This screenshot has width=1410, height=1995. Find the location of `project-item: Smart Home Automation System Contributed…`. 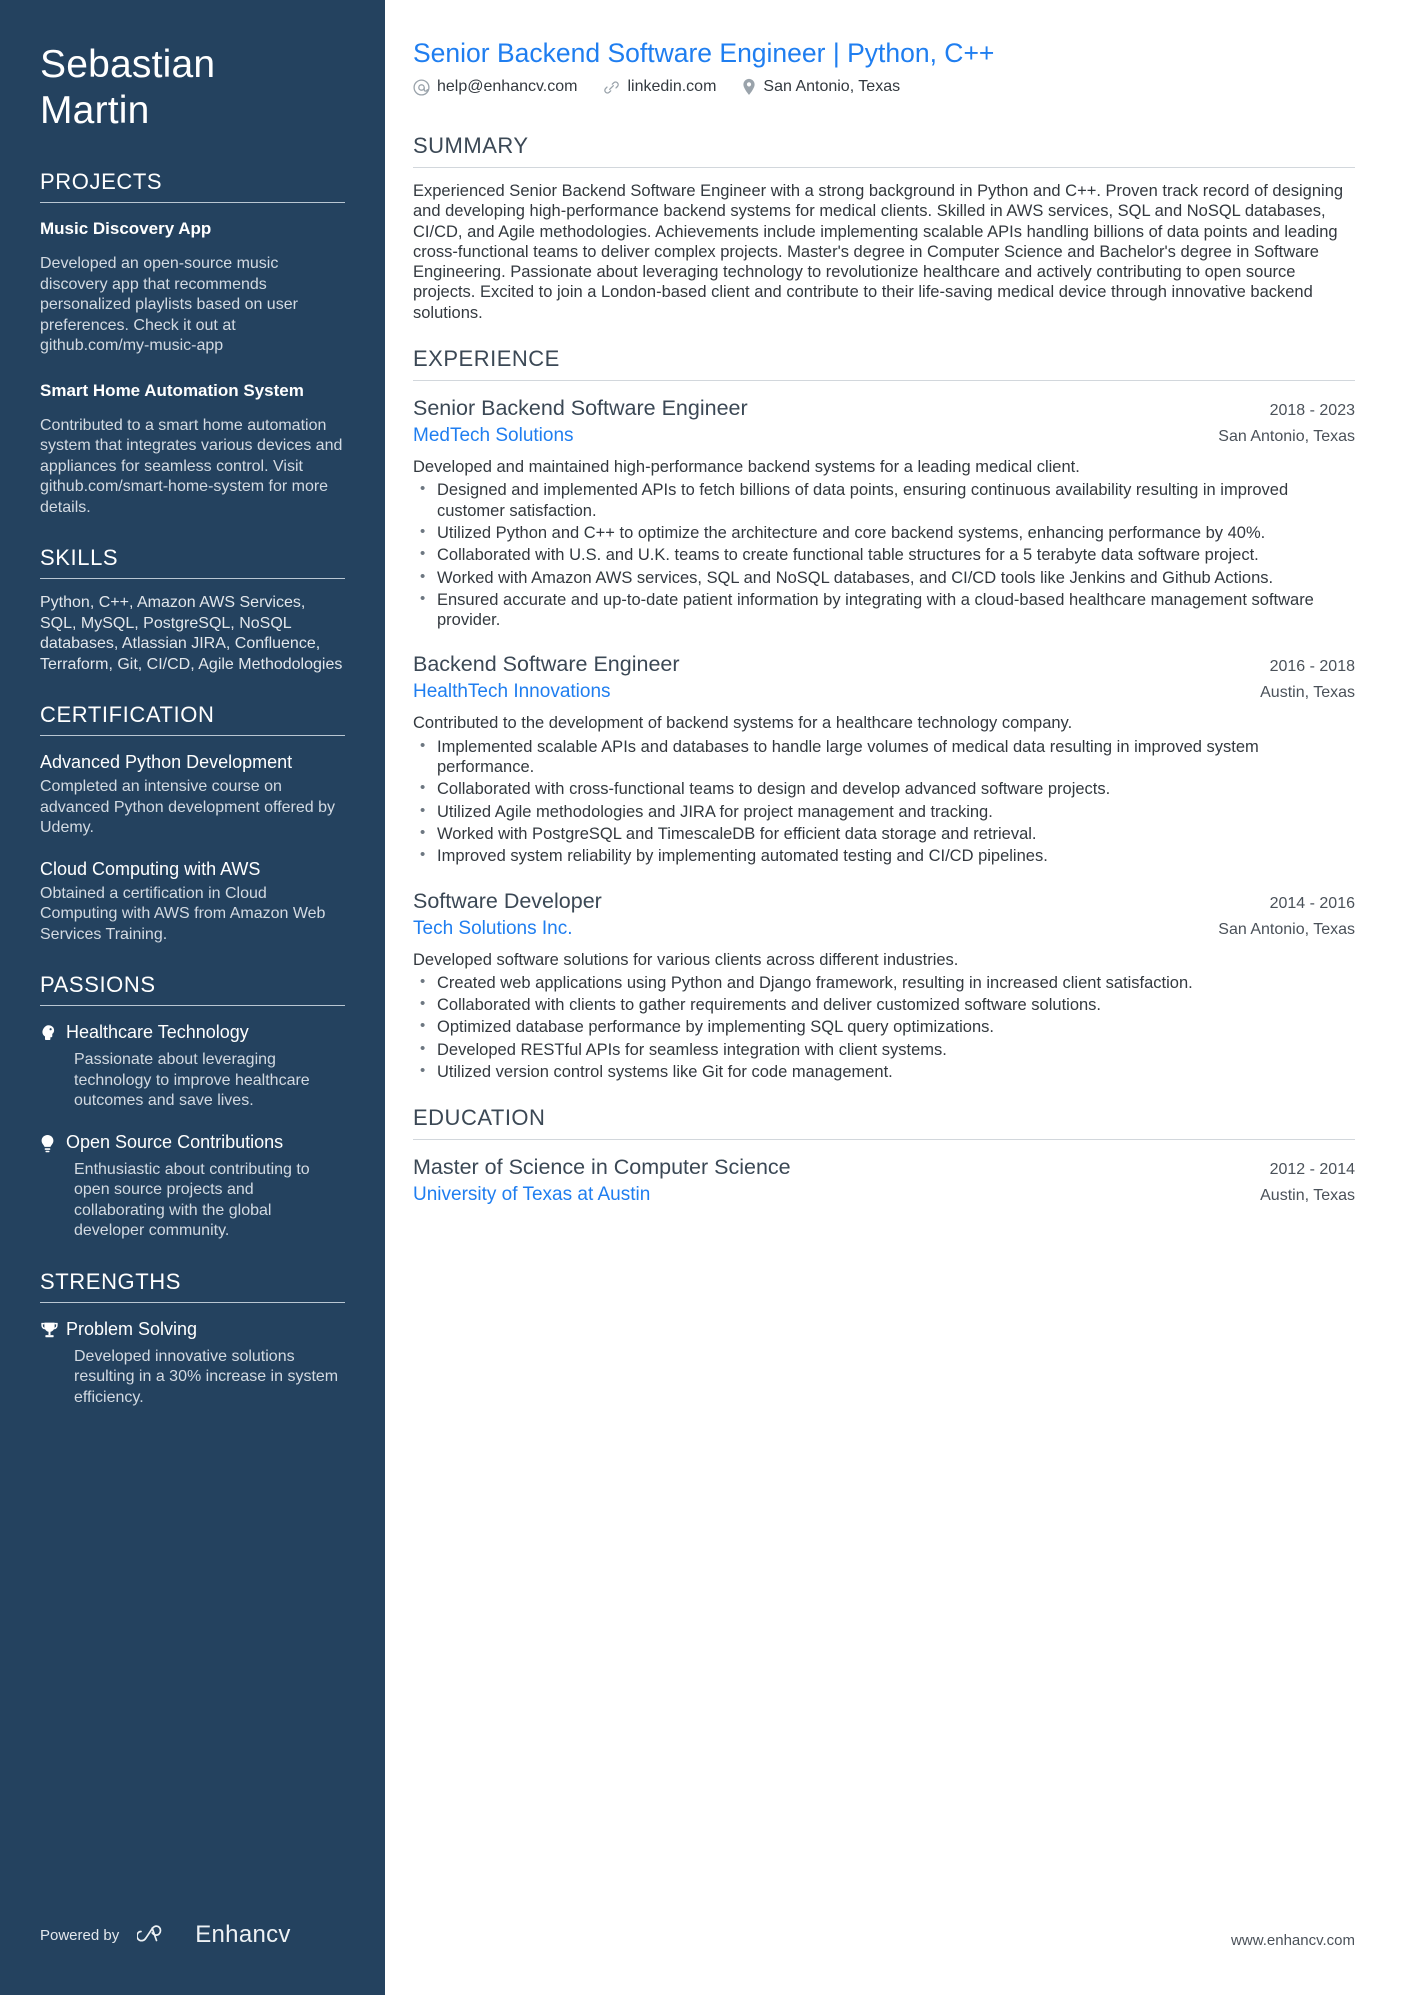

project-item: Smart Home Automation System Contributed… is located at coordinates (192, 449).